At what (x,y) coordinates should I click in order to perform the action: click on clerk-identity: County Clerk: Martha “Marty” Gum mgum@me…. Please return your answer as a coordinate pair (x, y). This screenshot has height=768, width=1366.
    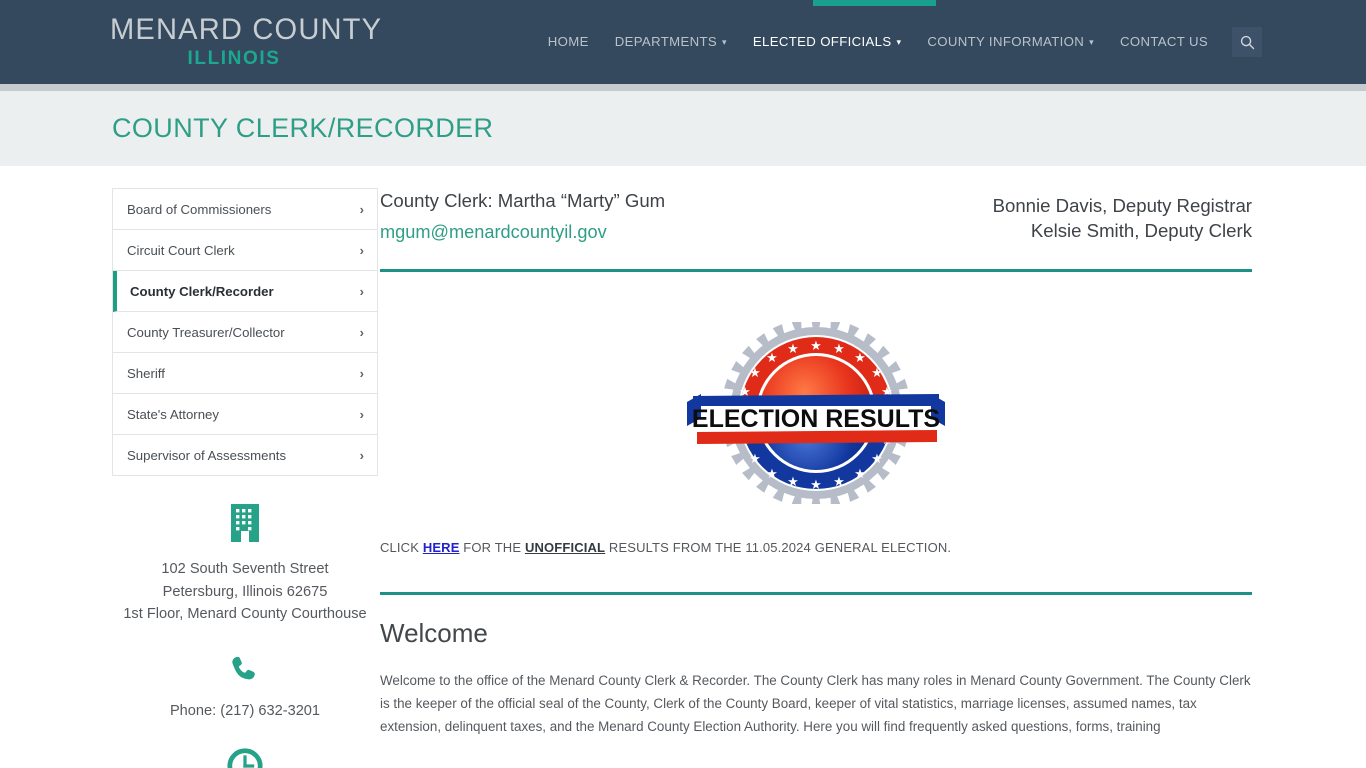
    Looking at the image, I should click on (522, 215).